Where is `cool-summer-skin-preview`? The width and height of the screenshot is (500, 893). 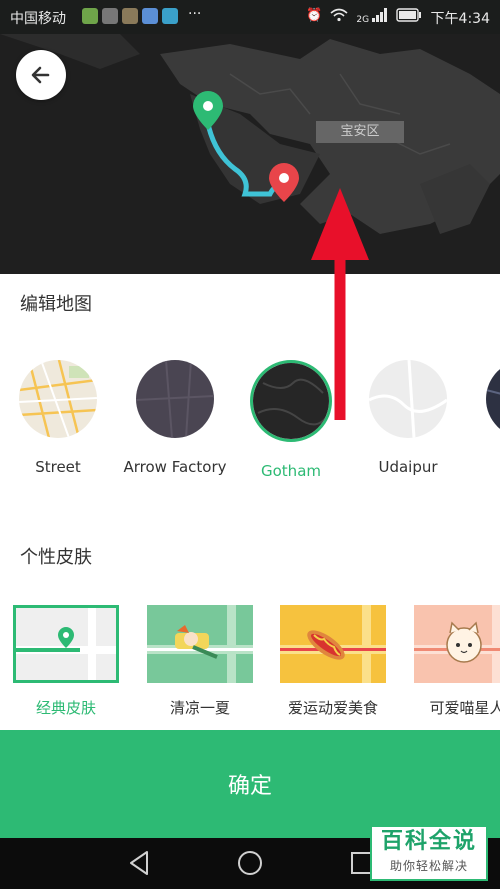 cool-summer-skin-preview is located at coordinates (200, 644).